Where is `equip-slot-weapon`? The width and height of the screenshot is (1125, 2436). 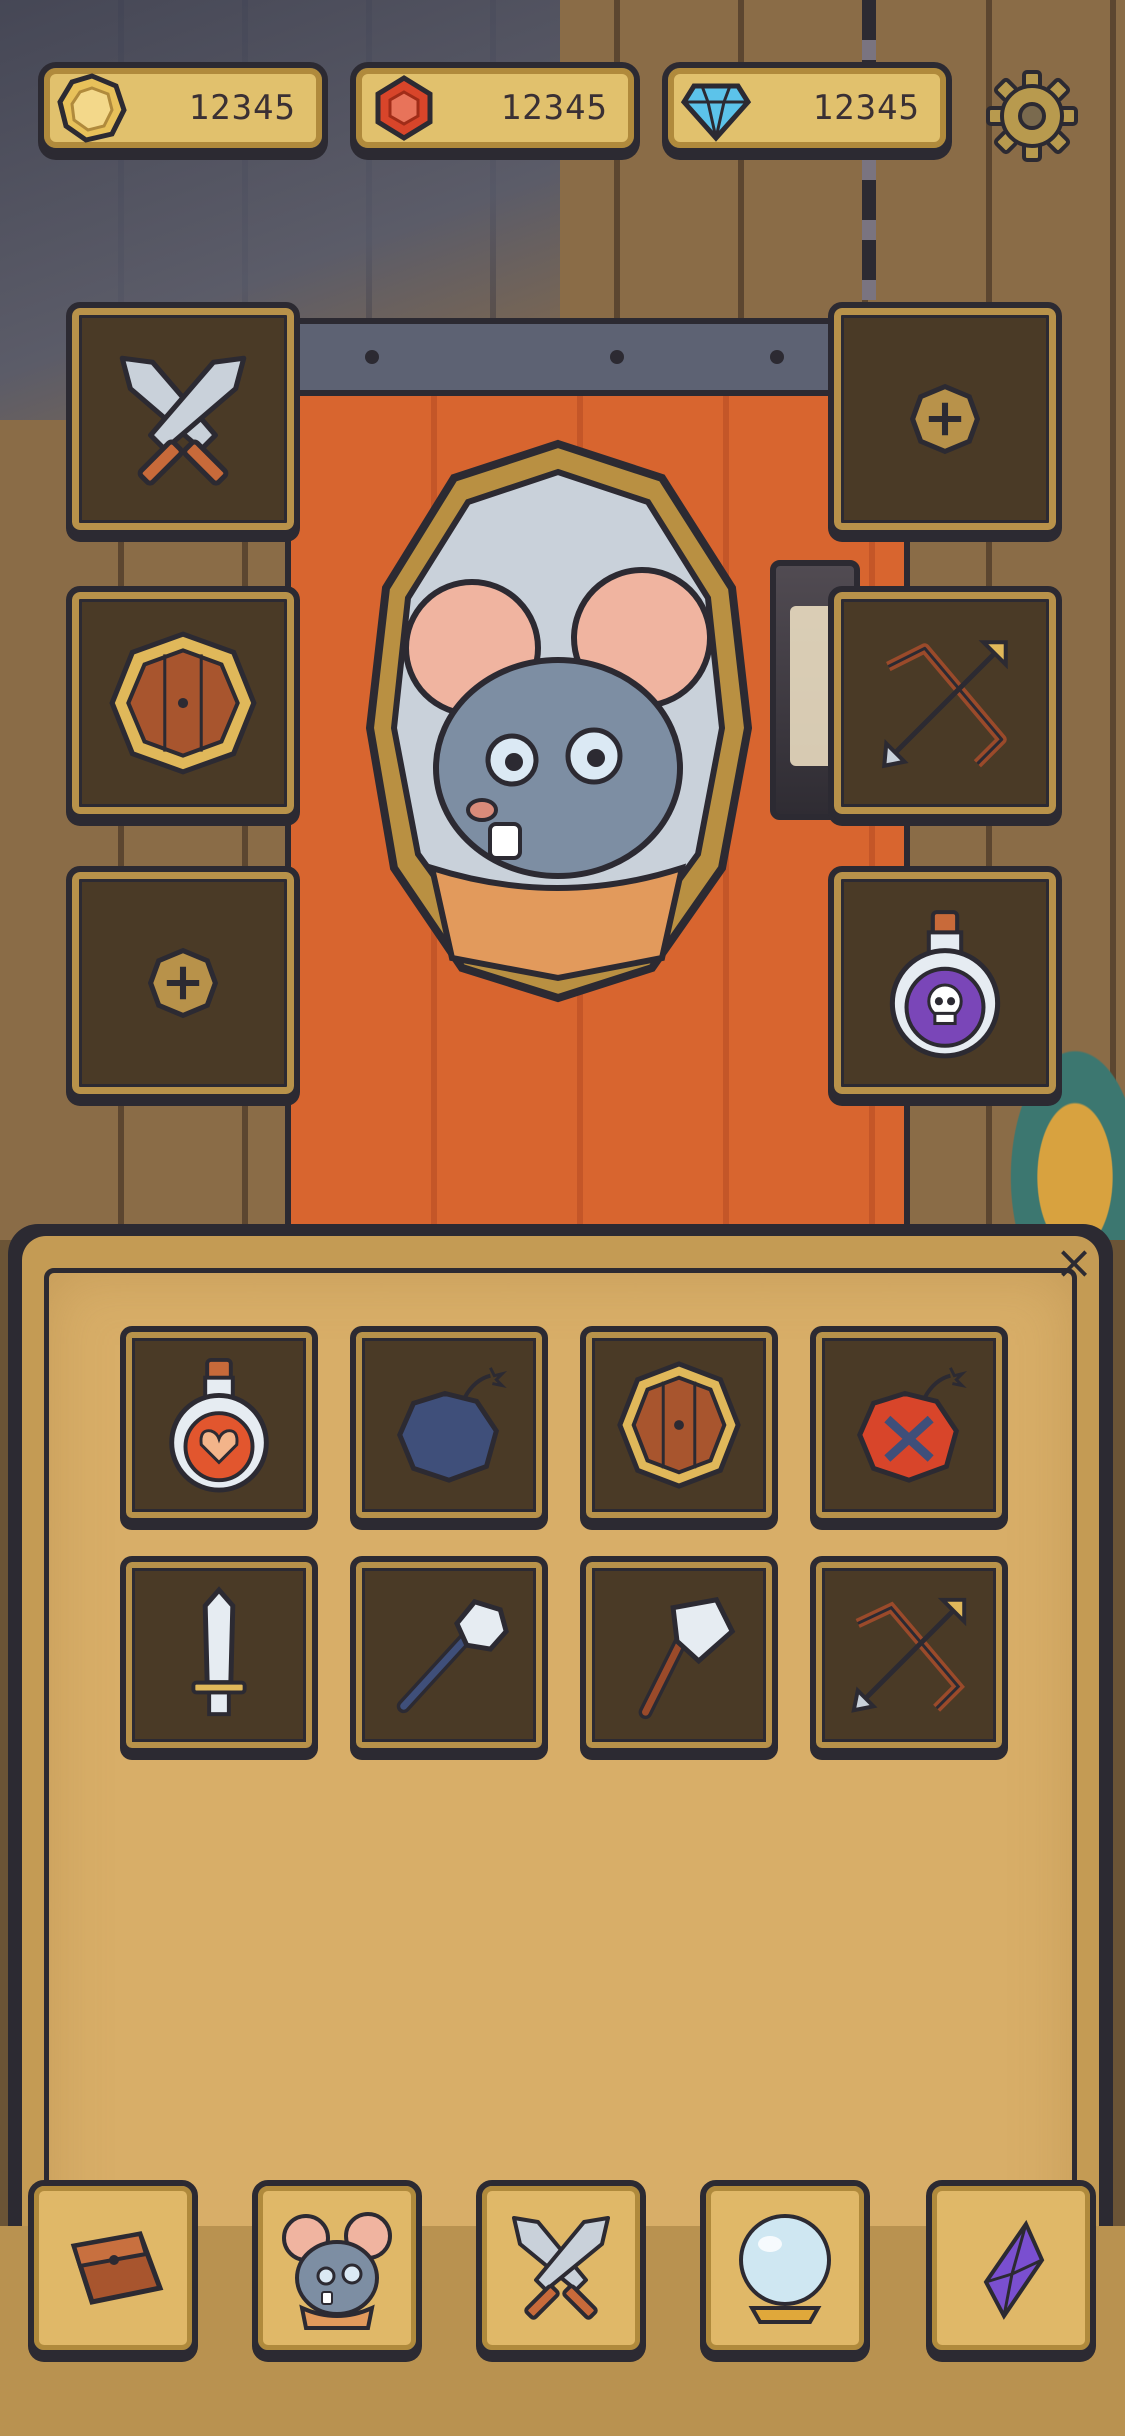 equip-slot-weapon is located at coordinates (183, 419).